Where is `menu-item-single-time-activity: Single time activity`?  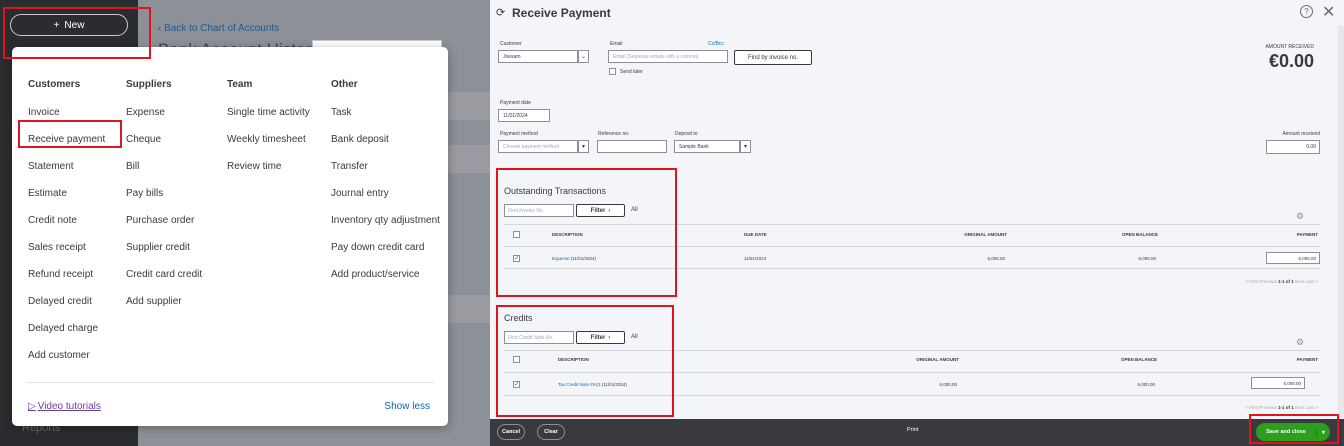
menu-item-single-time-activity: Single time activity is located at coordinates (268, 112).